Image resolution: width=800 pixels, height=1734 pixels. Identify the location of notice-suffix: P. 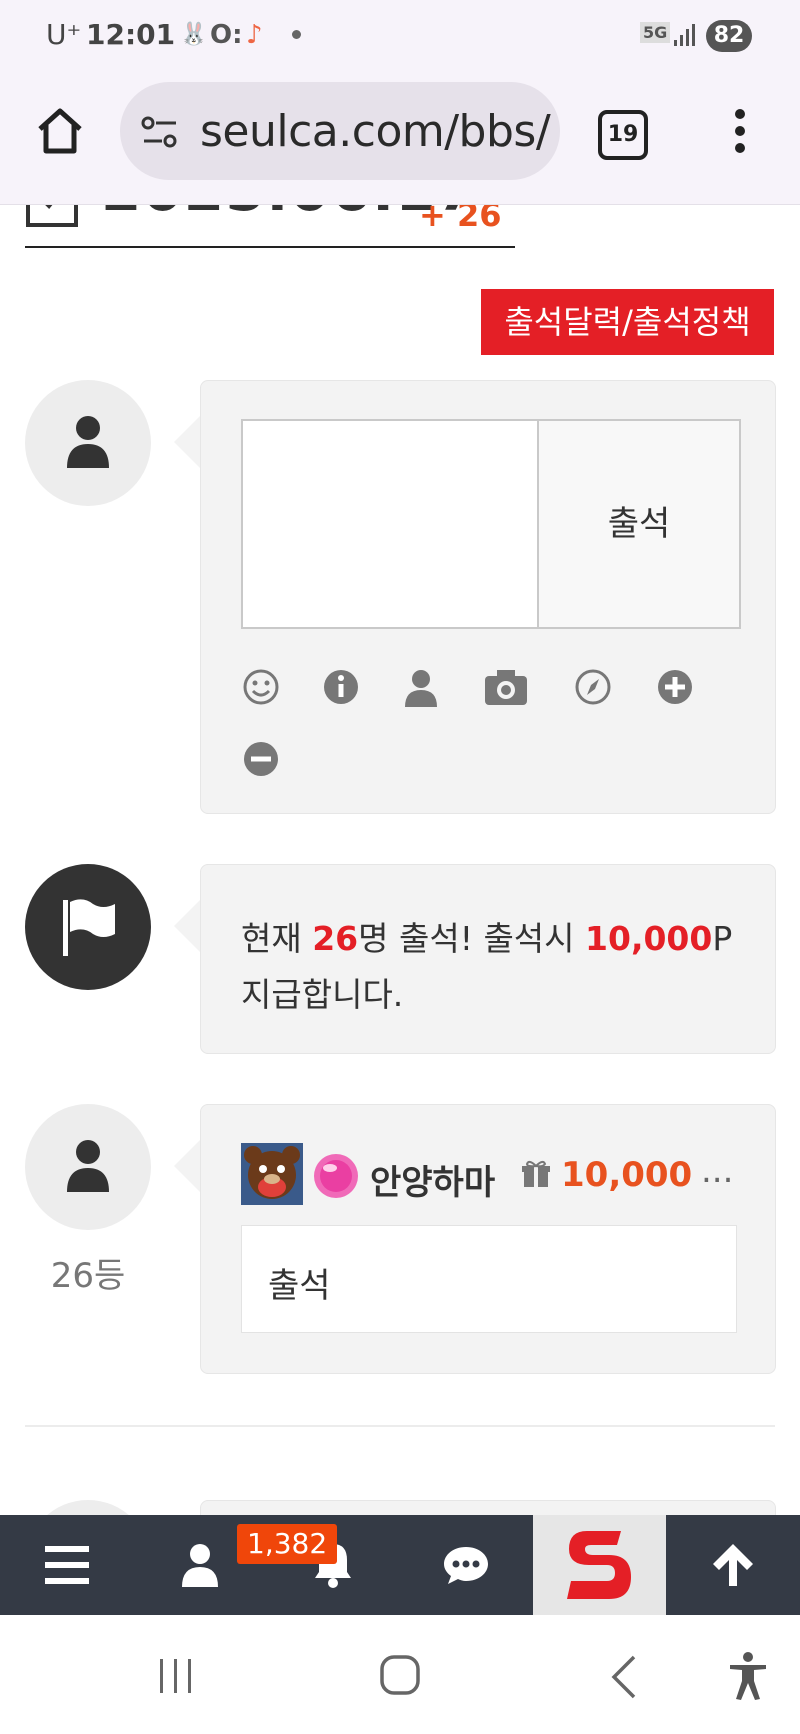
(722, 938).